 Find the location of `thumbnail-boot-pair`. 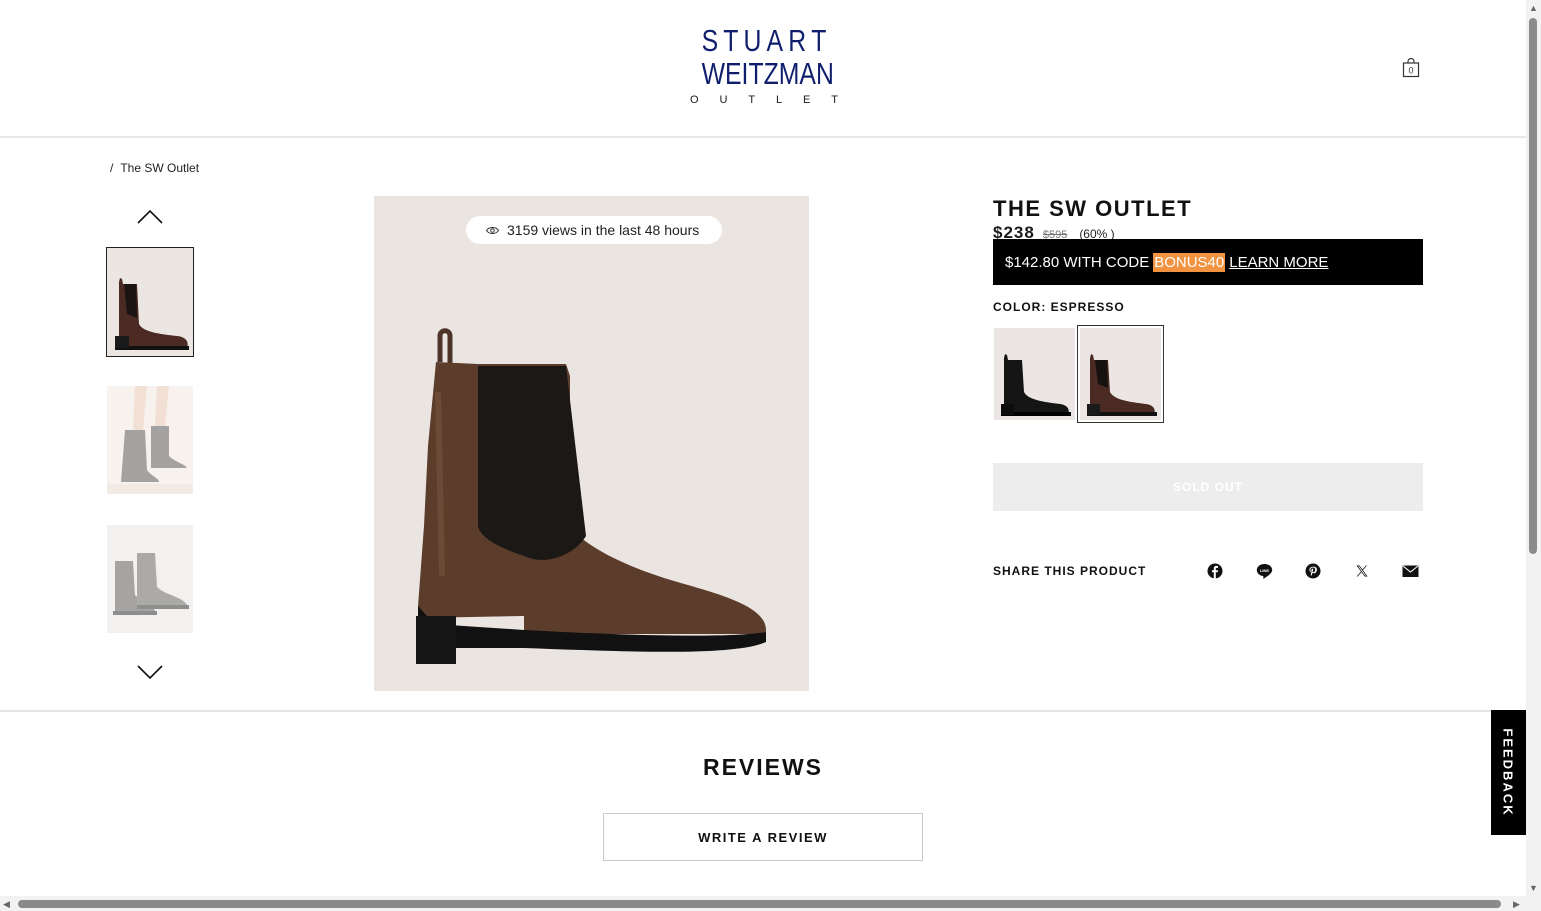

thumbnail-boot-pair is located at coordinates (150, 579).